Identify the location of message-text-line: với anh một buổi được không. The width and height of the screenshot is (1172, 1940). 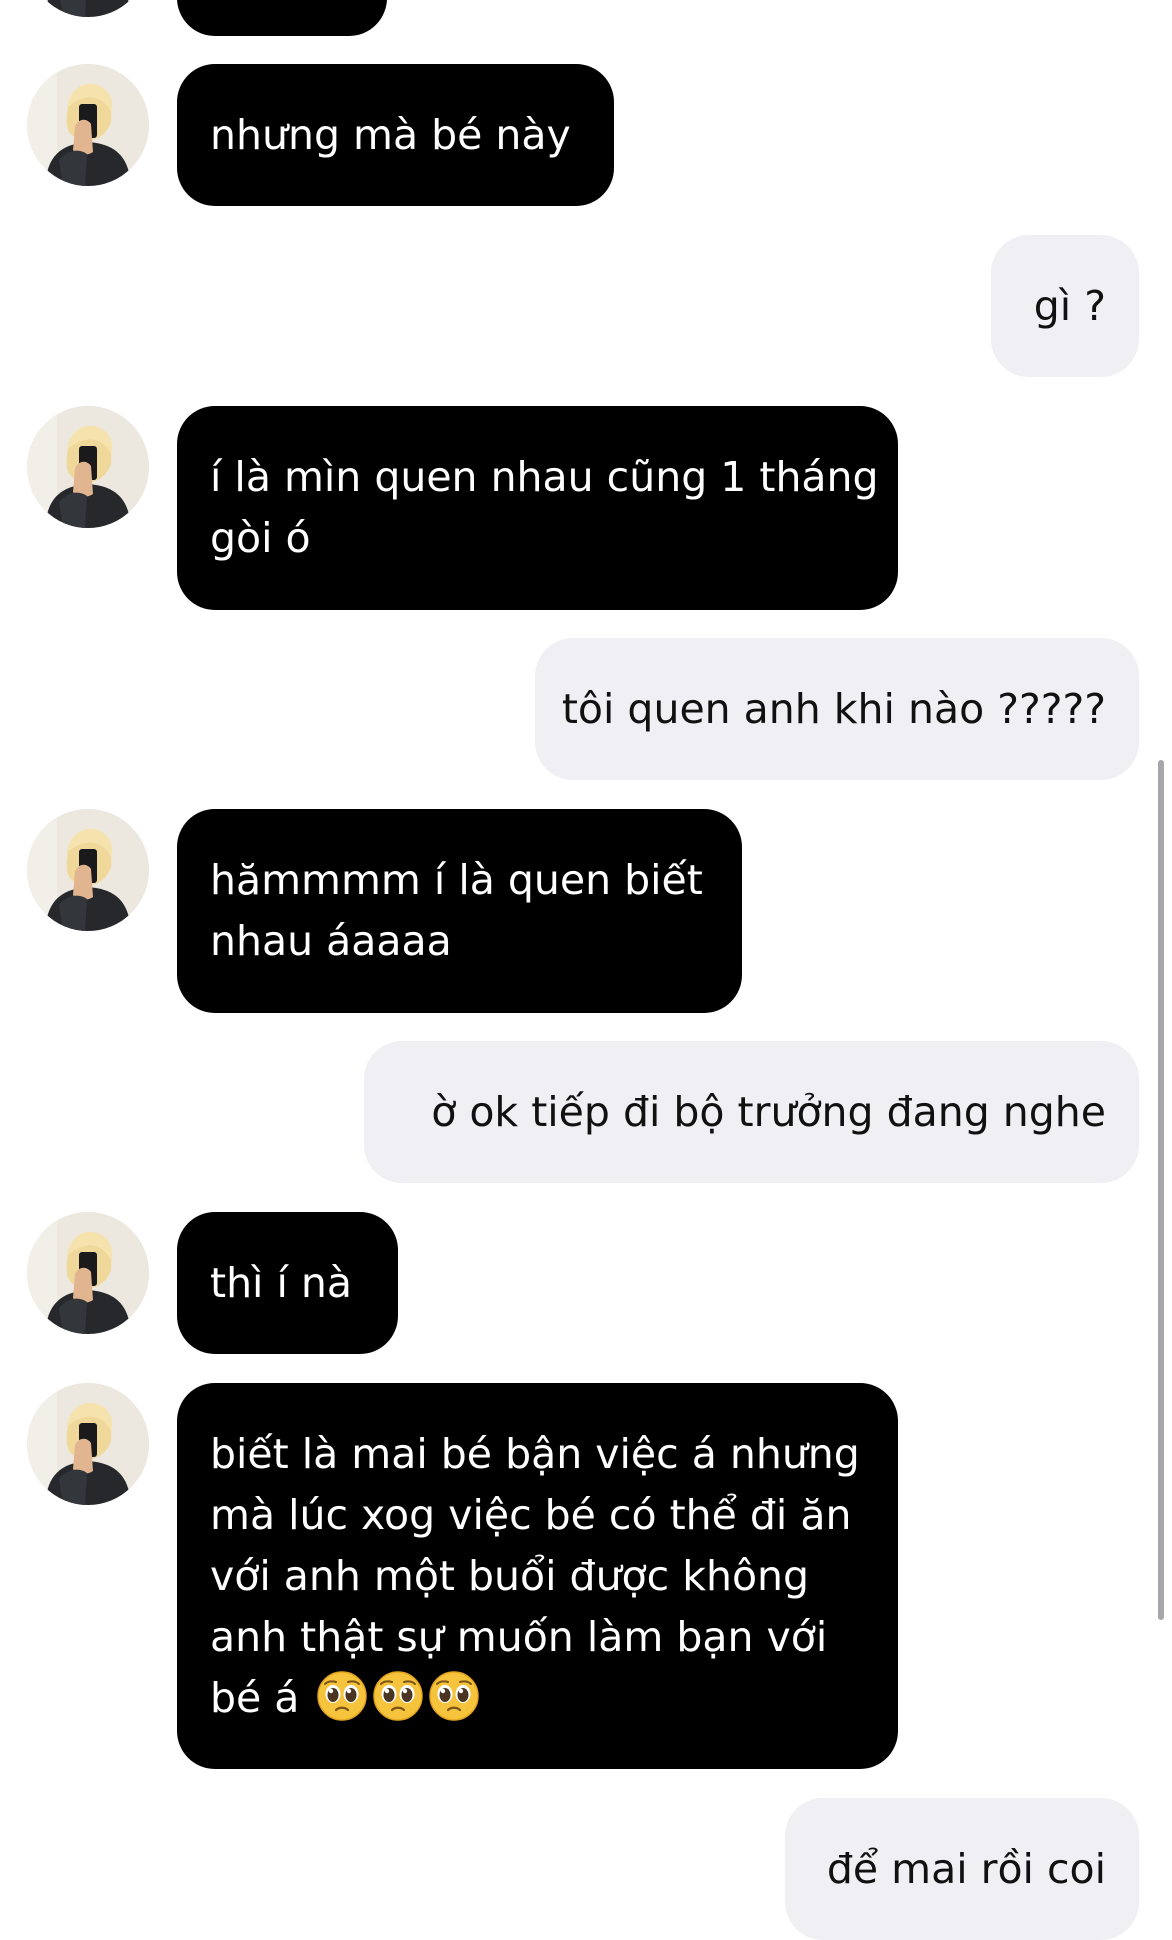
(510, 1575).